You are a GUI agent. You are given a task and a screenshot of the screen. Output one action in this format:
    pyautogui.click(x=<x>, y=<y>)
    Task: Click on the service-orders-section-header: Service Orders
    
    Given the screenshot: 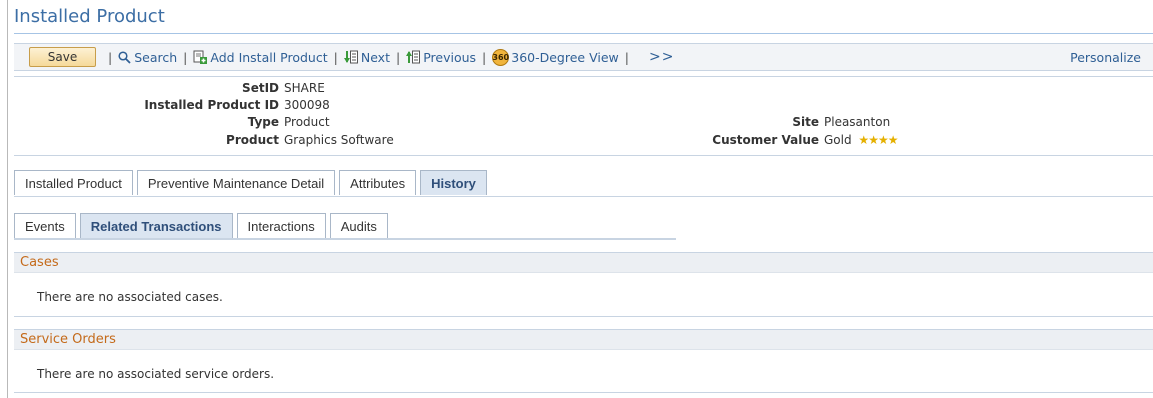 What is the action you would take?
    pyautogui.click(x=583, y=339)
    